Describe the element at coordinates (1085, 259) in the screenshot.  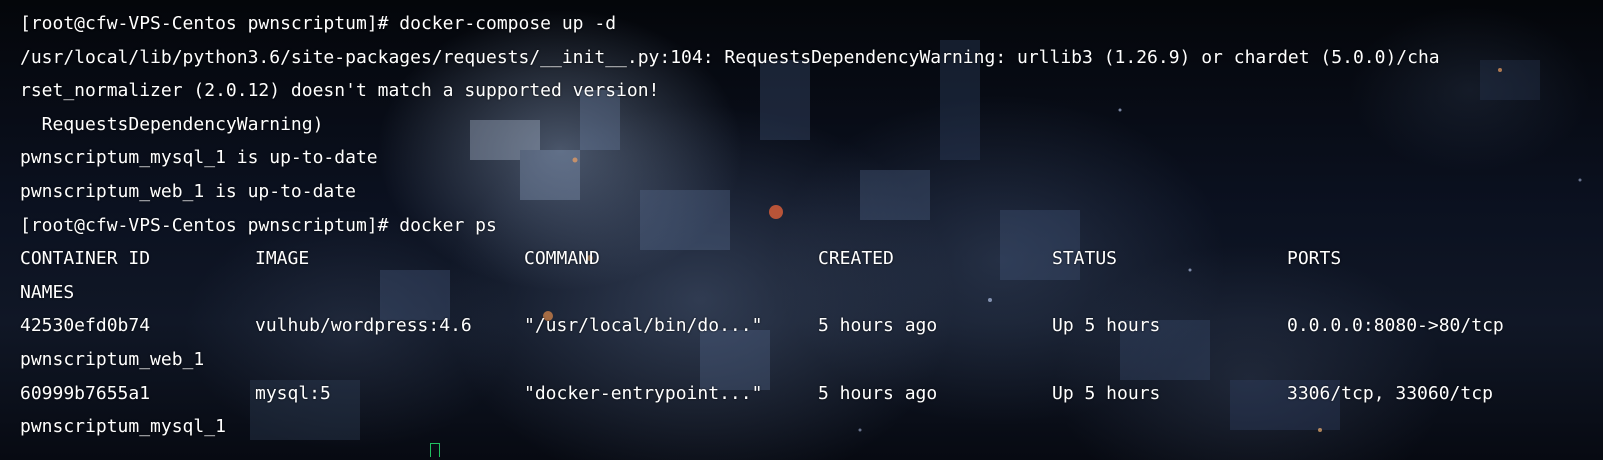
I see `ps-header-status: STATUS` at that location.